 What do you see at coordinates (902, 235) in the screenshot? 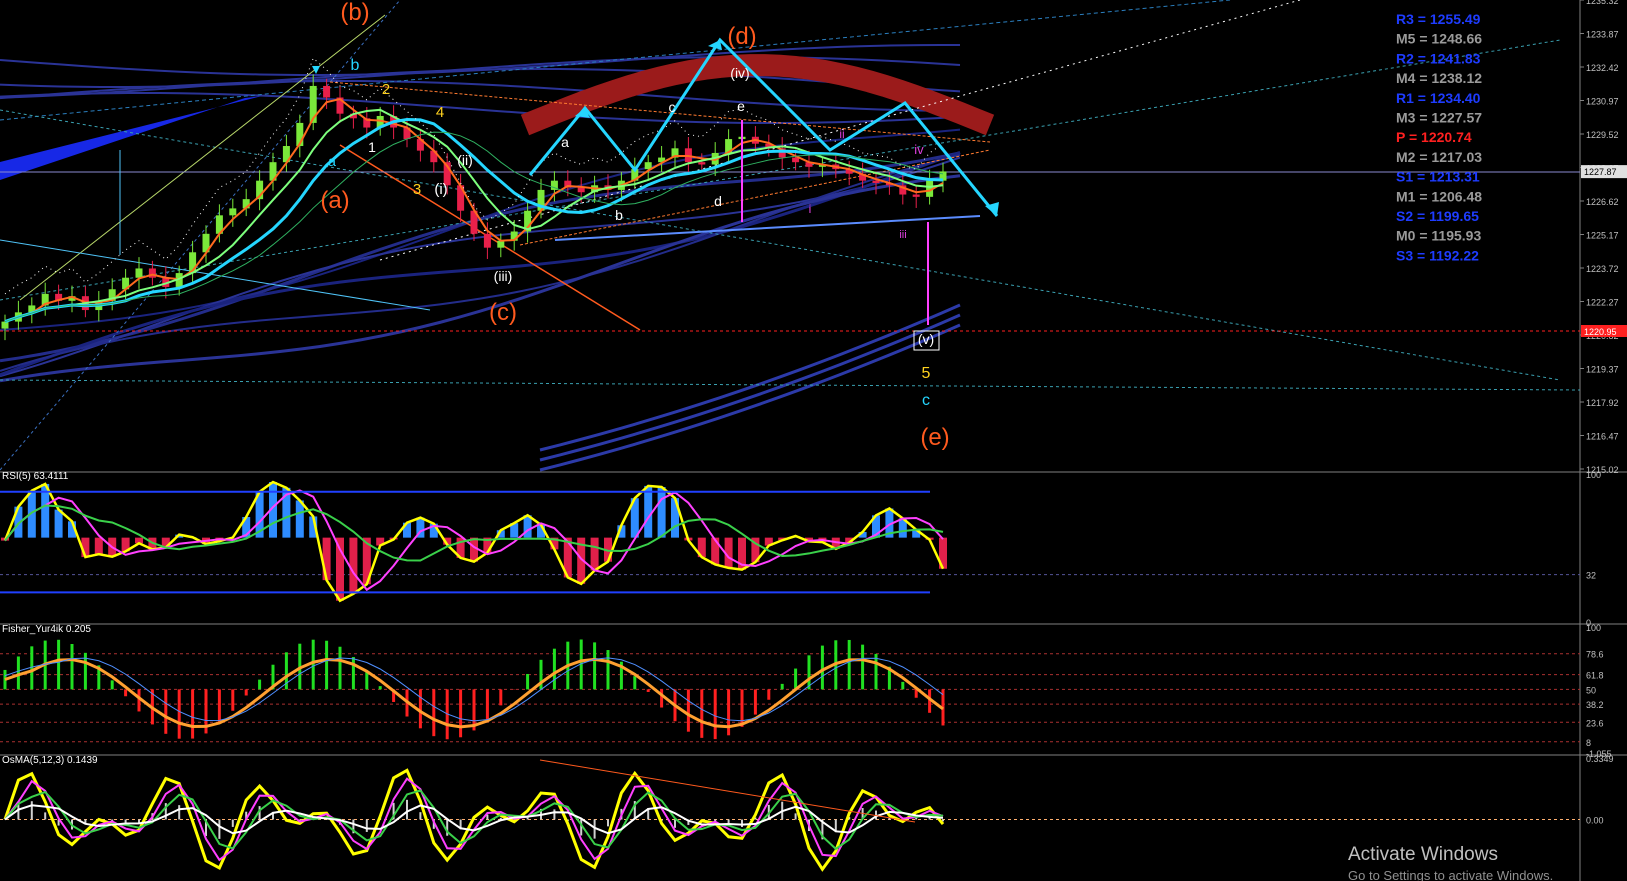
I see `wave-label-25: iii` at bounding box center [902, 235].